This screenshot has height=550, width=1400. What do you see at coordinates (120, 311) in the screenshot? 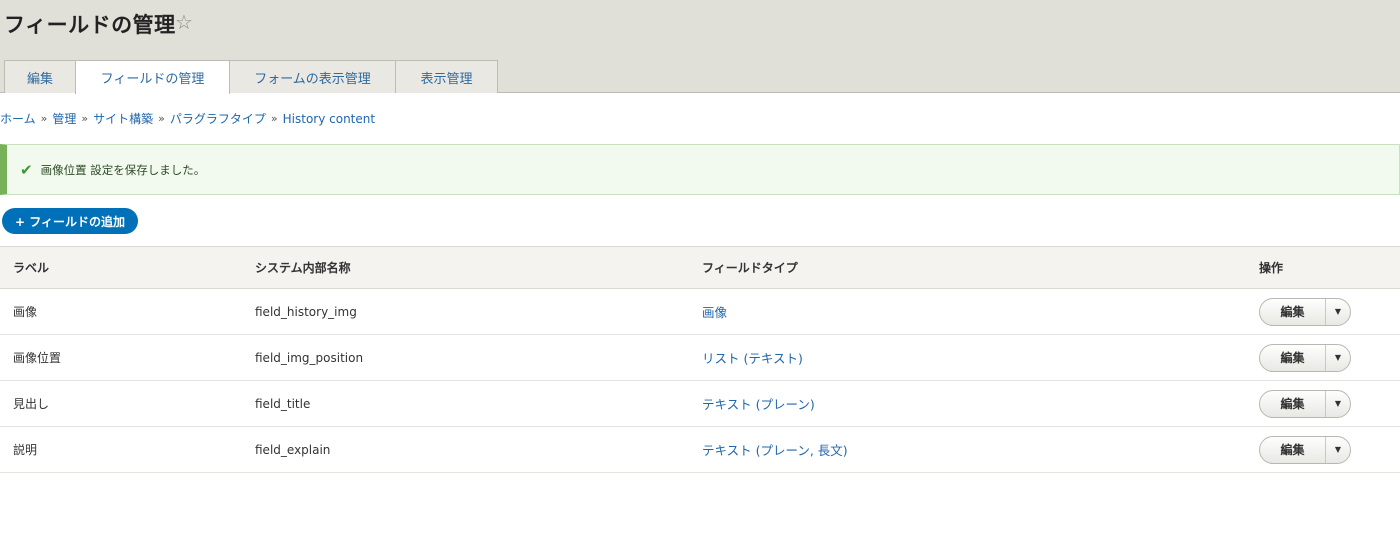
I see `field-label: 画像` at bounding box center [120, 311].